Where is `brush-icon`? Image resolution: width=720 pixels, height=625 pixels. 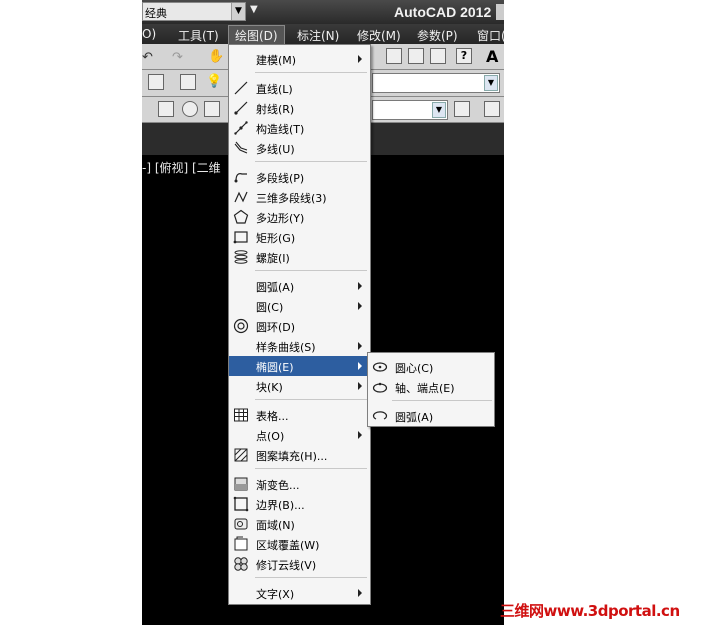
brush-icon is located at coordinates (492, 109).